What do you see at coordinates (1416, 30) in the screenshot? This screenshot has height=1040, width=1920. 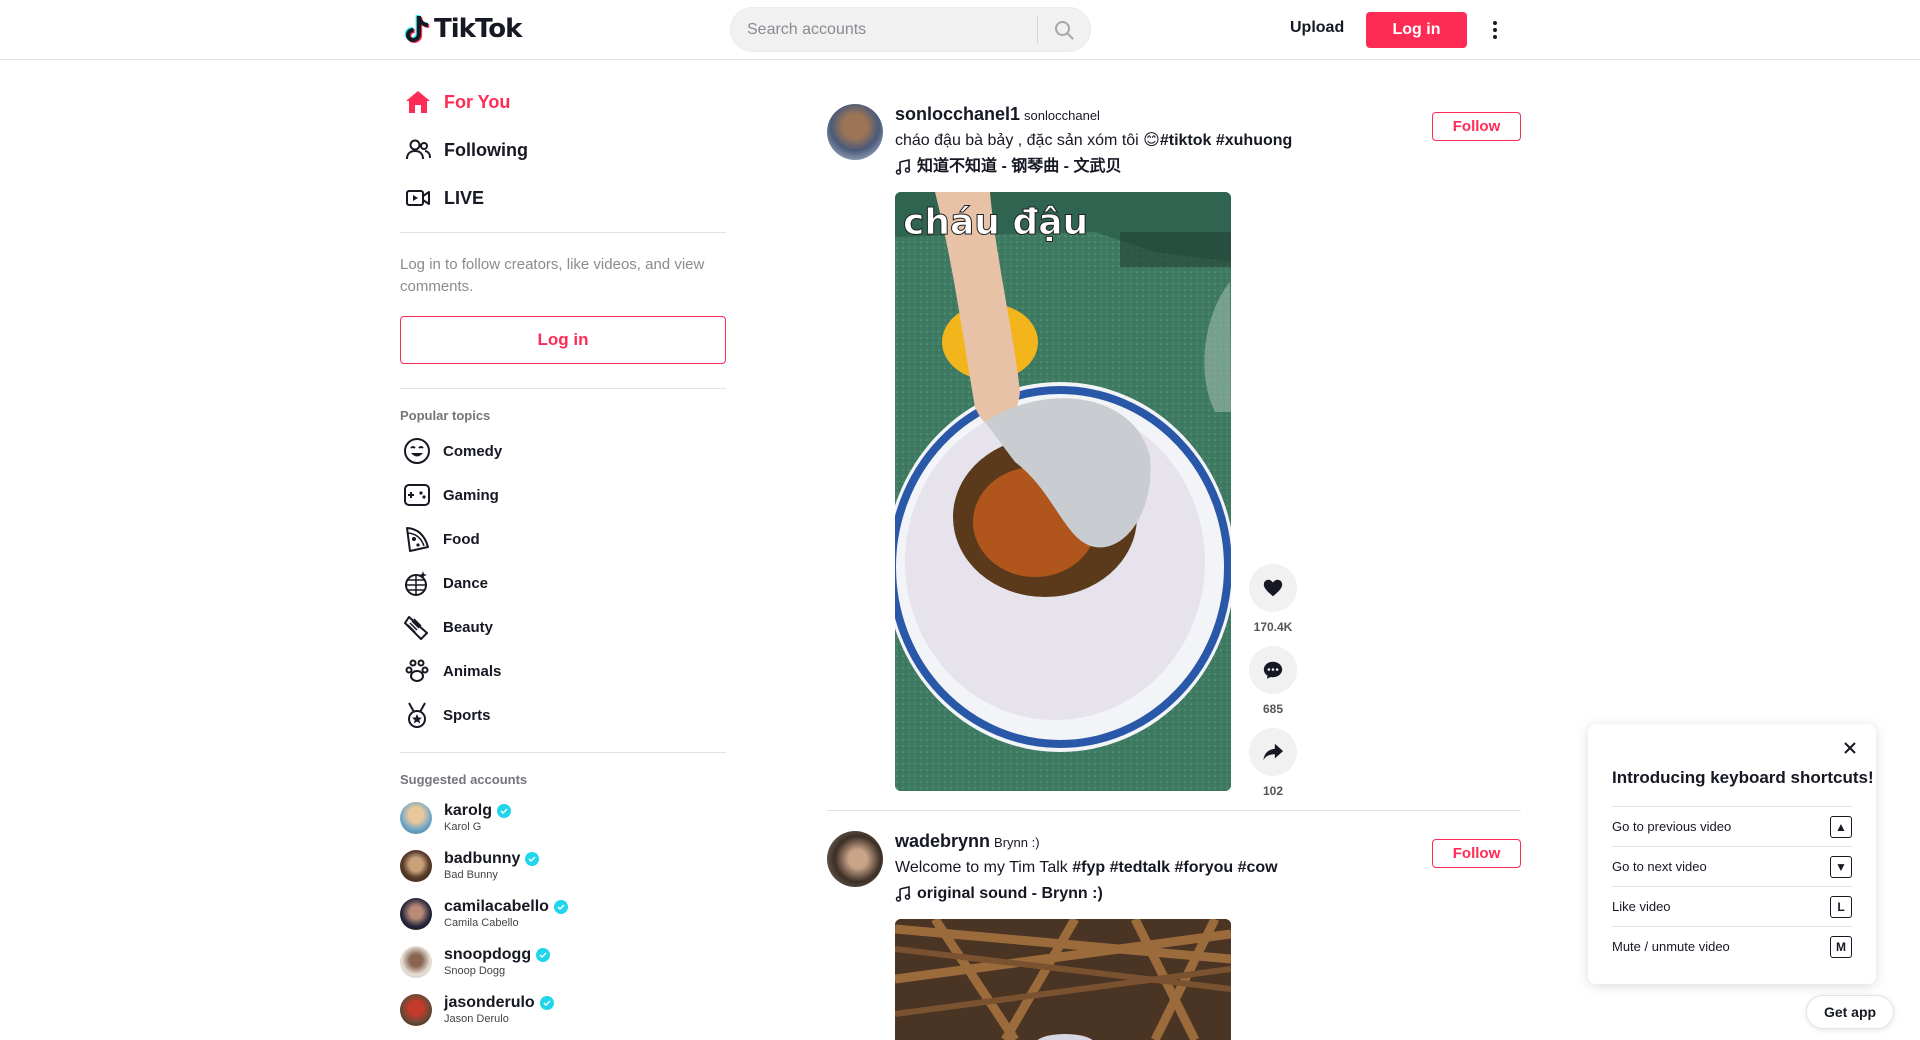 I see `login-button: Log in` at bounding box center [1416, 30].